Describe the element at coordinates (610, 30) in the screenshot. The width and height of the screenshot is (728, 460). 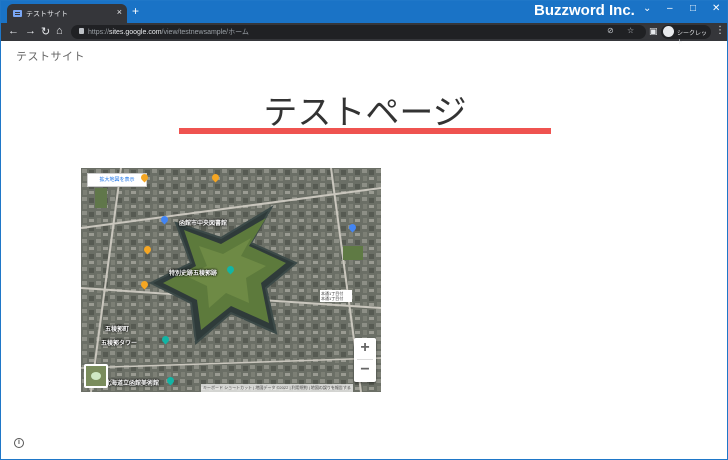
I see `eye-off-icon: ⊘` at that location.